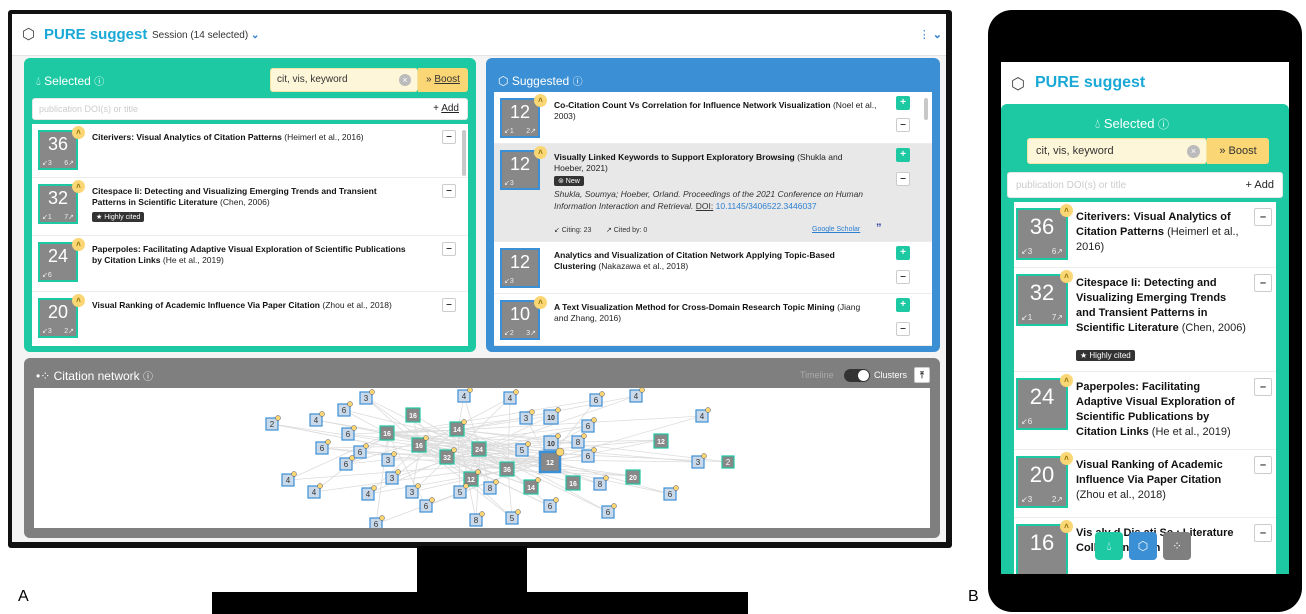  Describe the element at coordinates (633, 477) in the screenshot. I see `network-node: 20` at that location.